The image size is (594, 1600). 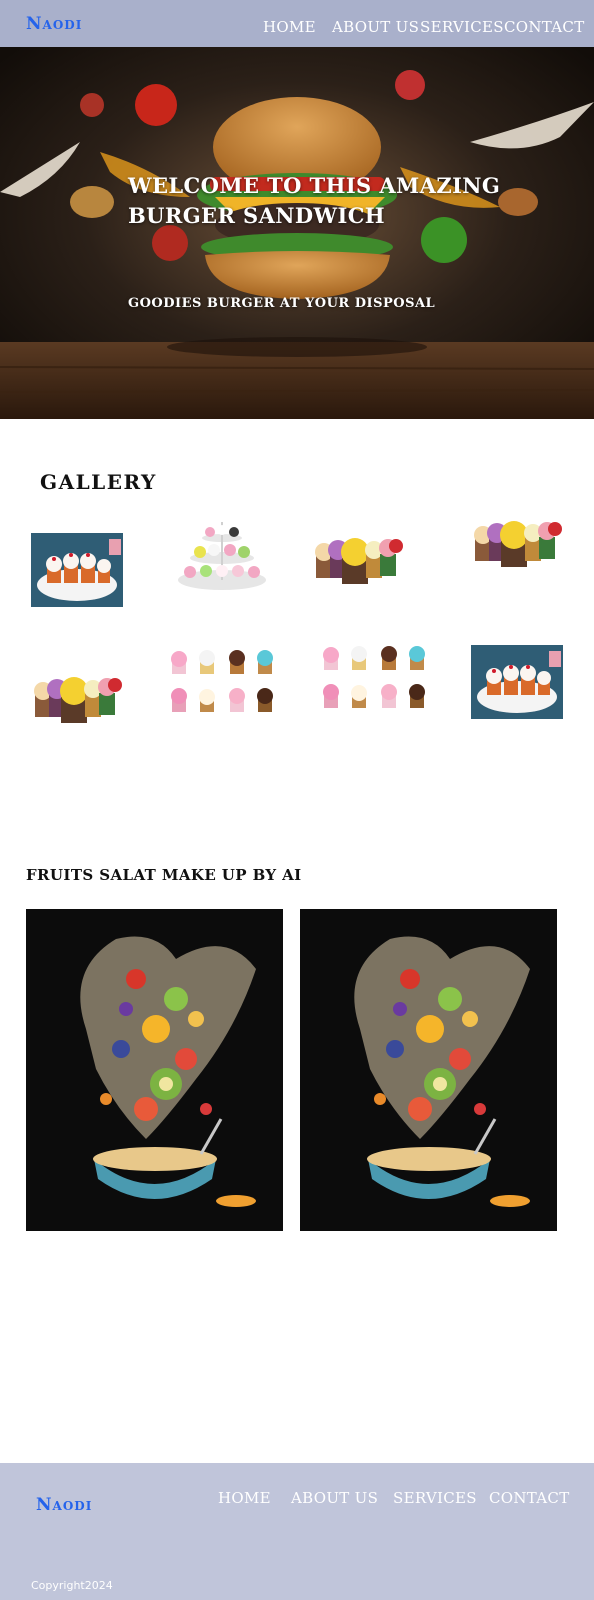 I want to click on nav-about-us: ABOUT US, so click(x=375, y=27).